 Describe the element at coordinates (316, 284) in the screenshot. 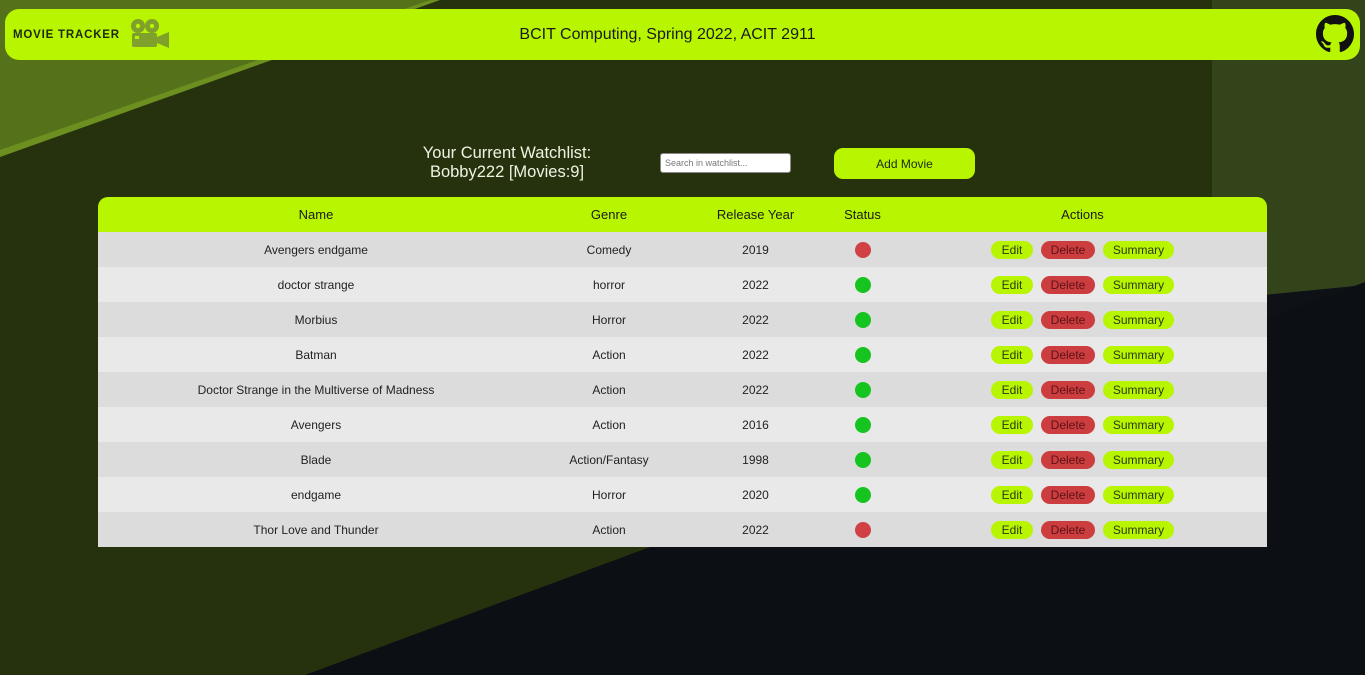

I see `movie-name: doctor strange` at that location.